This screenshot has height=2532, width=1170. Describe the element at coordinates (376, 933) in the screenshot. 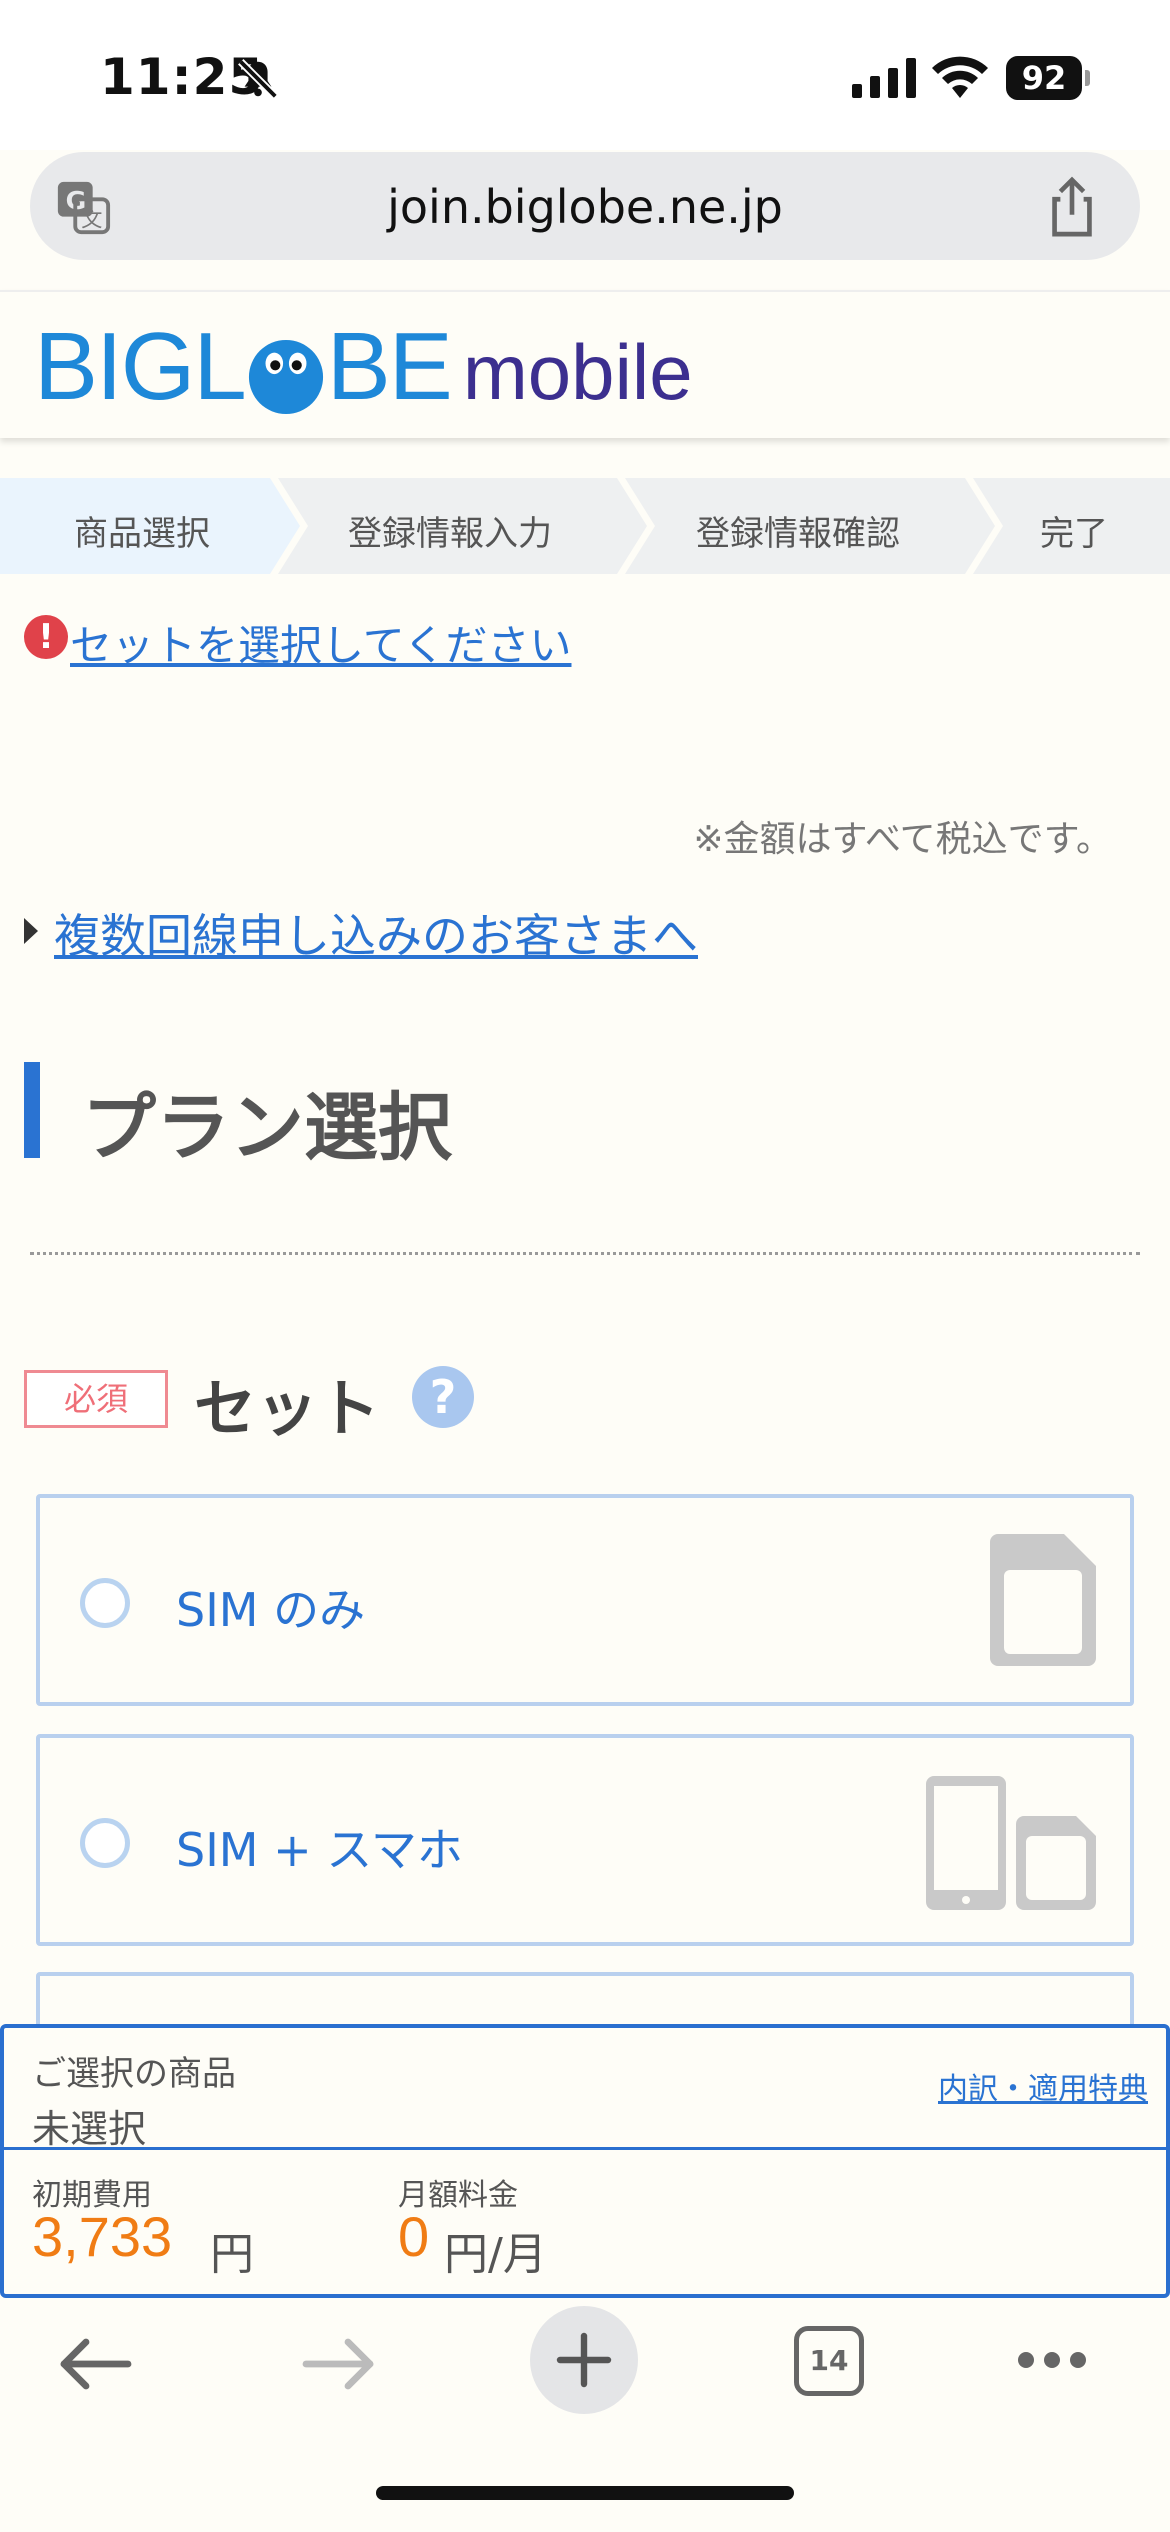

I see `multiple-lines-link: 複数回線申し込みのお客さまへ` at that location.